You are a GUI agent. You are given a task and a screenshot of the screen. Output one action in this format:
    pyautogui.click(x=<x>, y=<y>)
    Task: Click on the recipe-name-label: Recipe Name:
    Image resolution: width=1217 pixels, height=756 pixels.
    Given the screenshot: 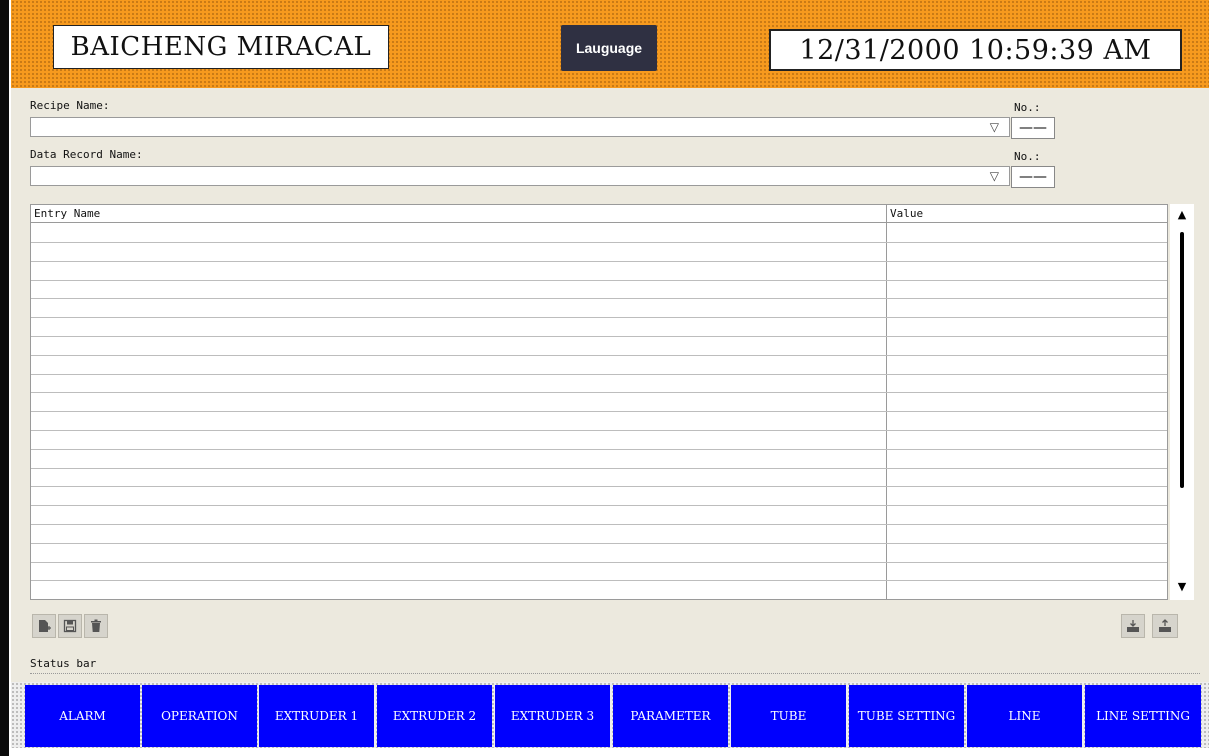 What is the action you would take?
    pyautogui.click(x=70, y=105)
    